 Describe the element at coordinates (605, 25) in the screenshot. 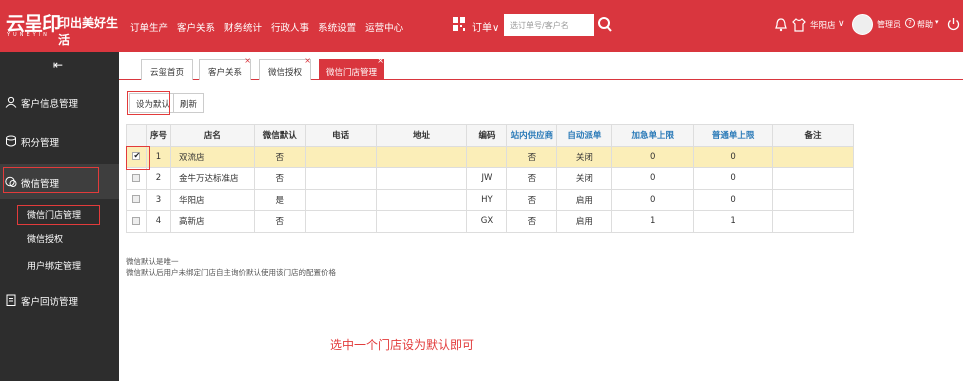

I see `search-icon` at that location.